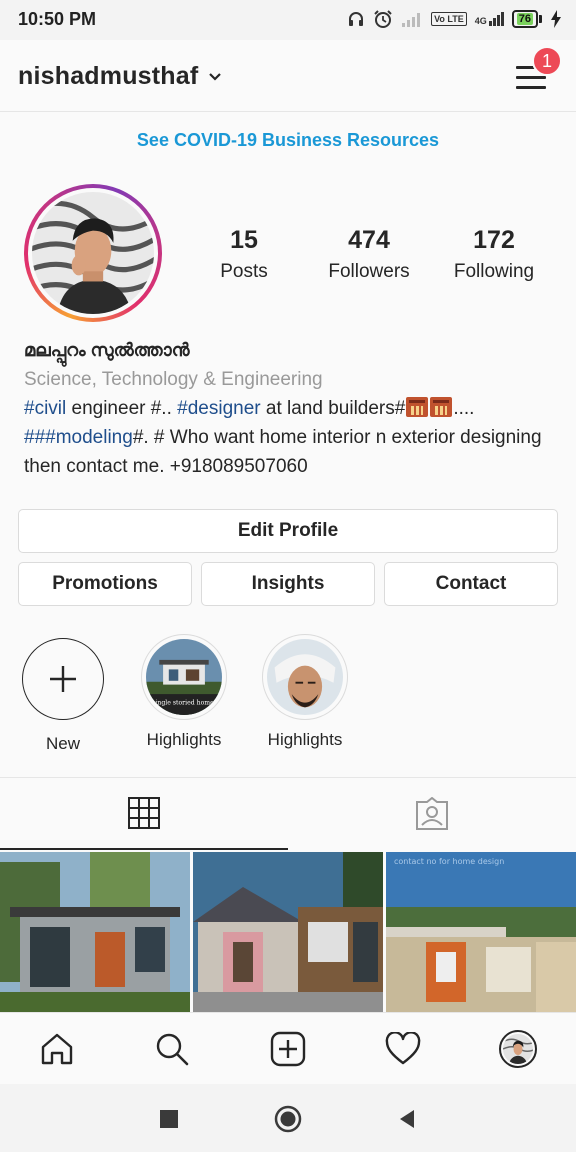  I want to click on stat-followers: 474 Followers, so click(369, 254).